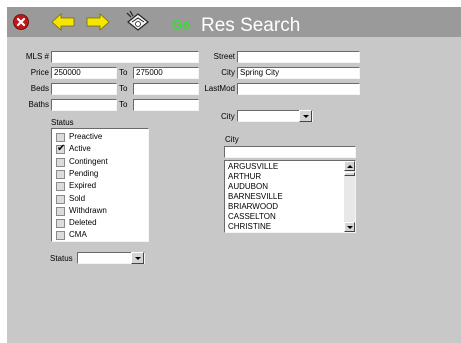 The image size is (461, 343). Describe the element at coordinates (224, 56) in the screenshot. I see `street-label: Street` at that location.